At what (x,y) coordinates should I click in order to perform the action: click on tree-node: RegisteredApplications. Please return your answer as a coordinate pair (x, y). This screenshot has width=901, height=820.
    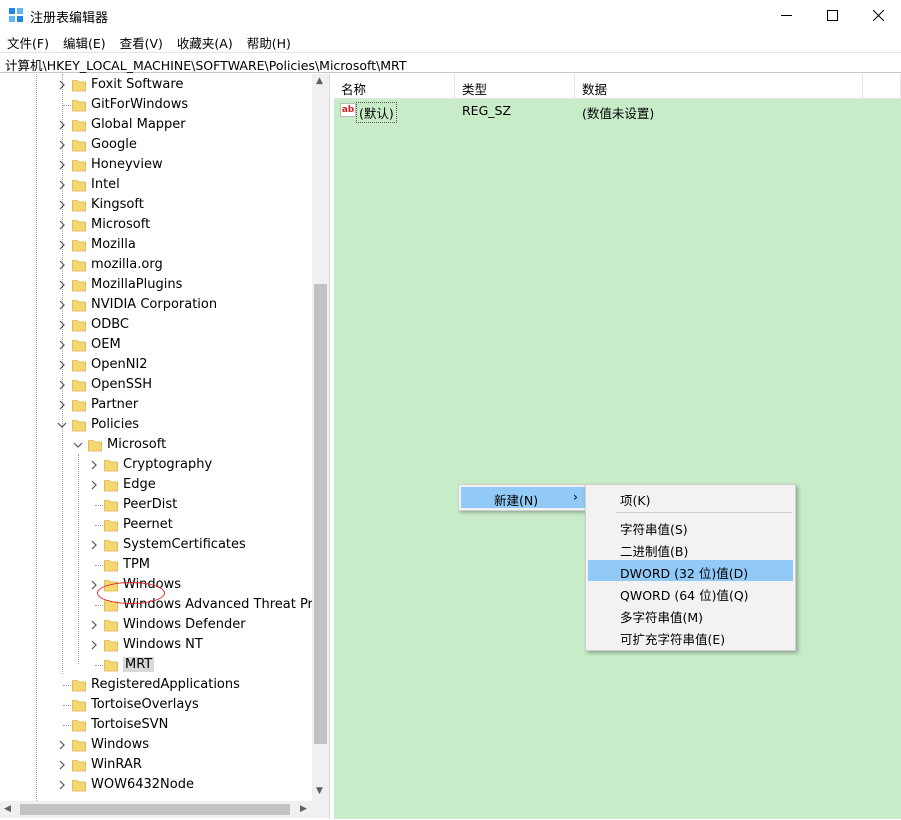
    Looking at the image, I should click on (156, 685).